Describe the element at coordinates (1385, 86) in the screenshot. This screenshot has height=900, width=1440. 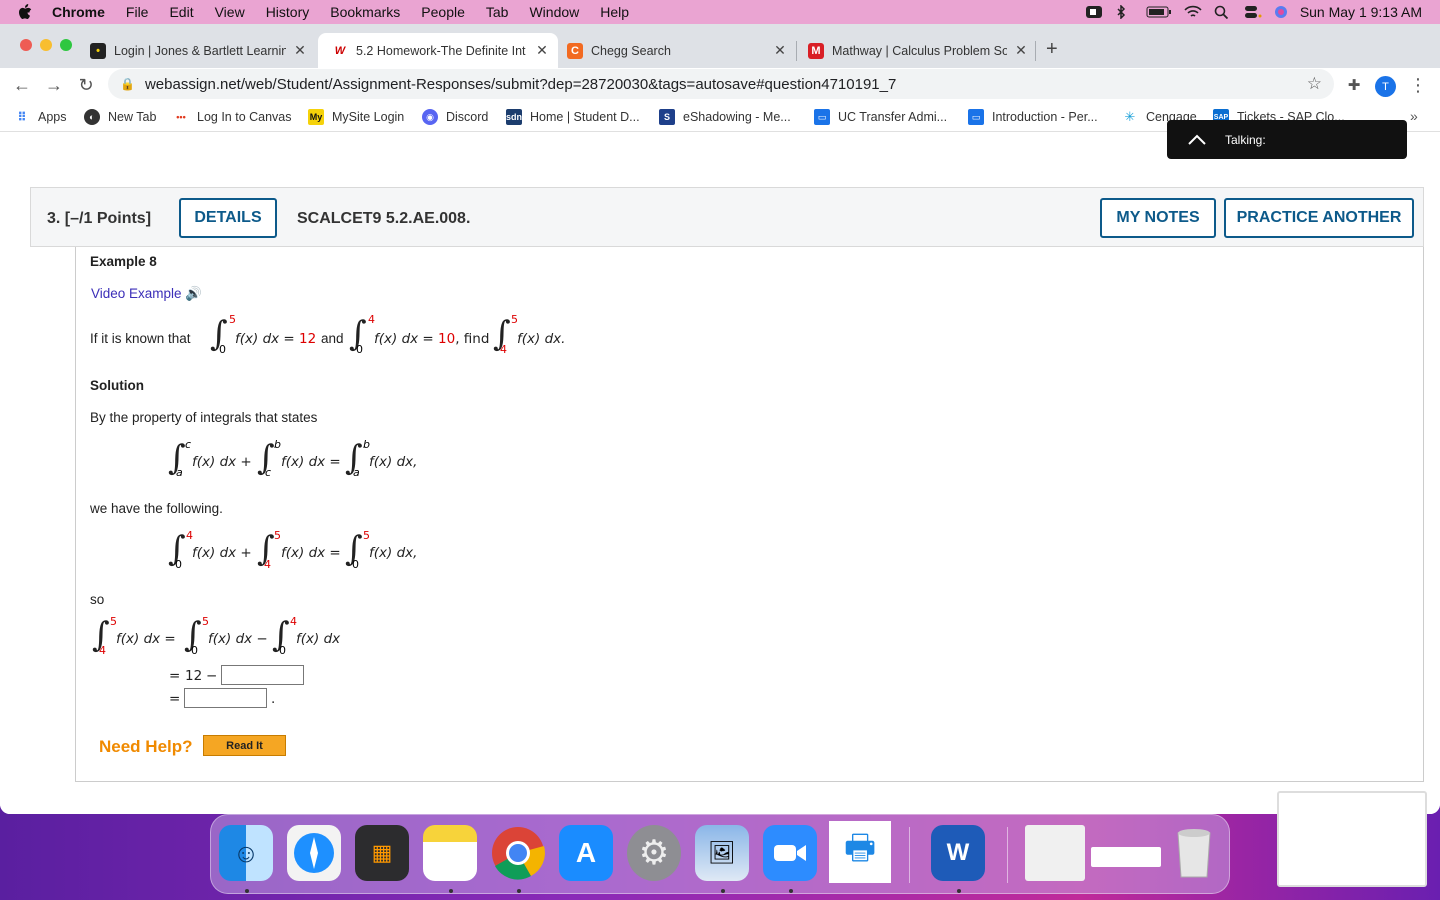
I see `profile-avatar: T` at that location.